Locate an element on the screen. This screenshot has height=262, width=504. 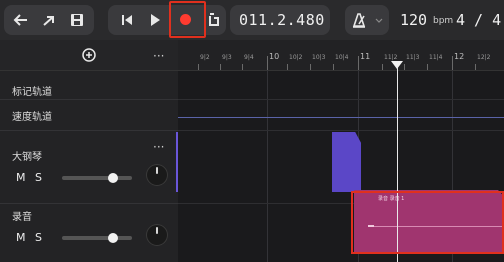
undo-button is located at coordinates (21, 20).